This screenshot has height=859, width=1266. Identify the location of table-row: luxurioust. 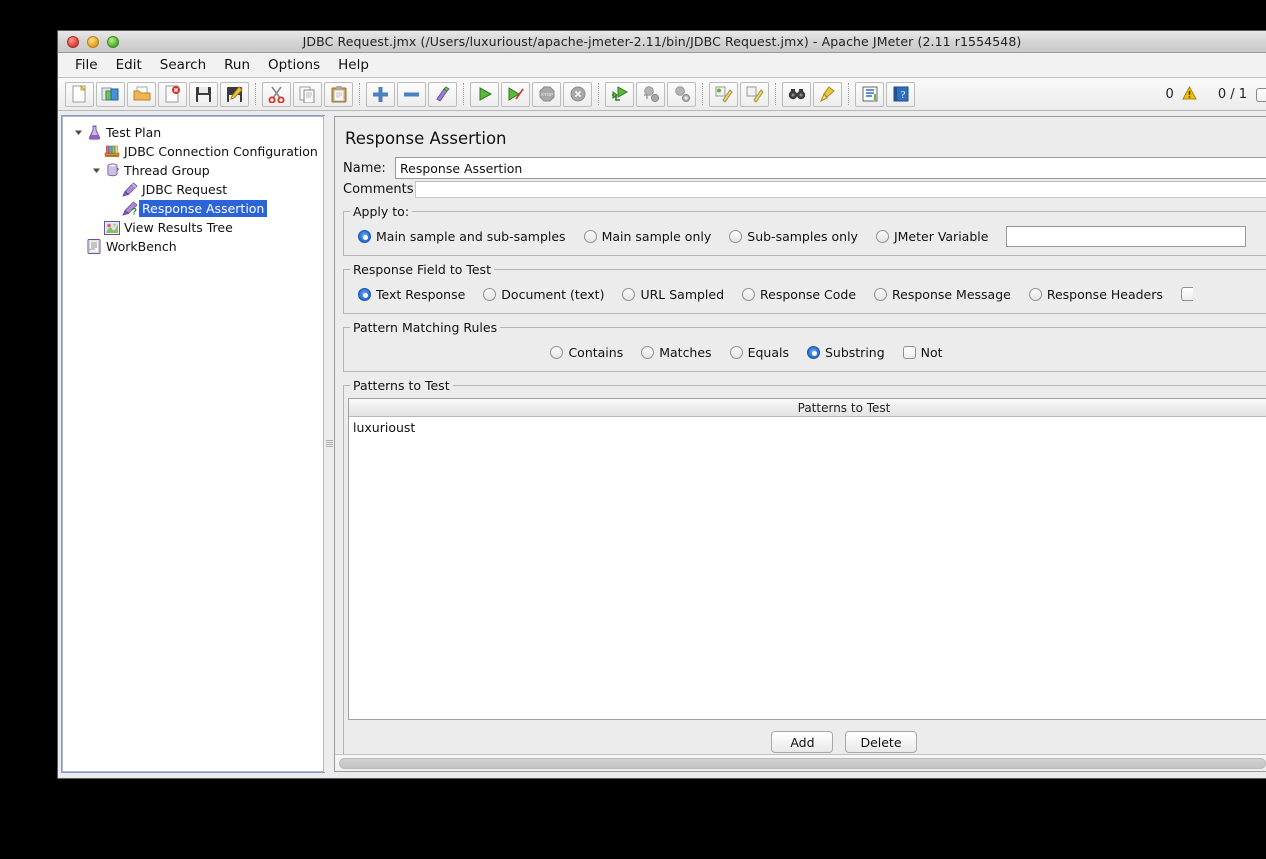
(807, 427).